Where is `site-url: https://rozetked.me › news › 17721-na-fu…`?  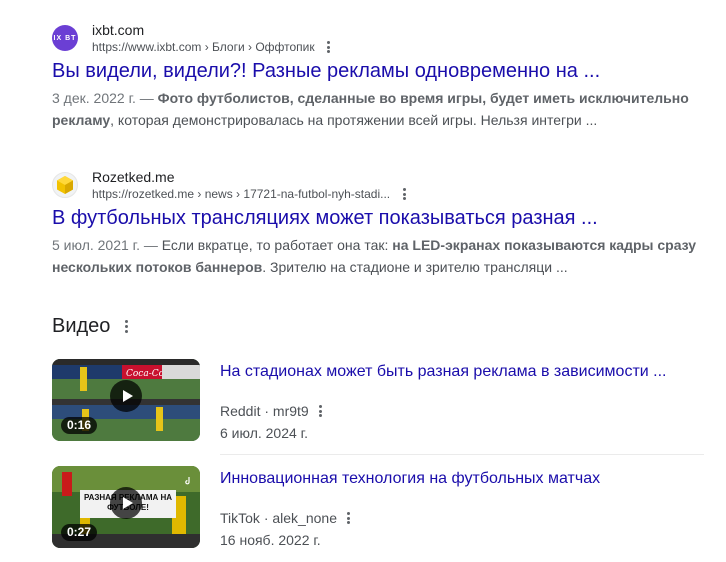
site-url: https://rozetked.me › news › 17721-na-fu… is located at coordinates (241, 194).